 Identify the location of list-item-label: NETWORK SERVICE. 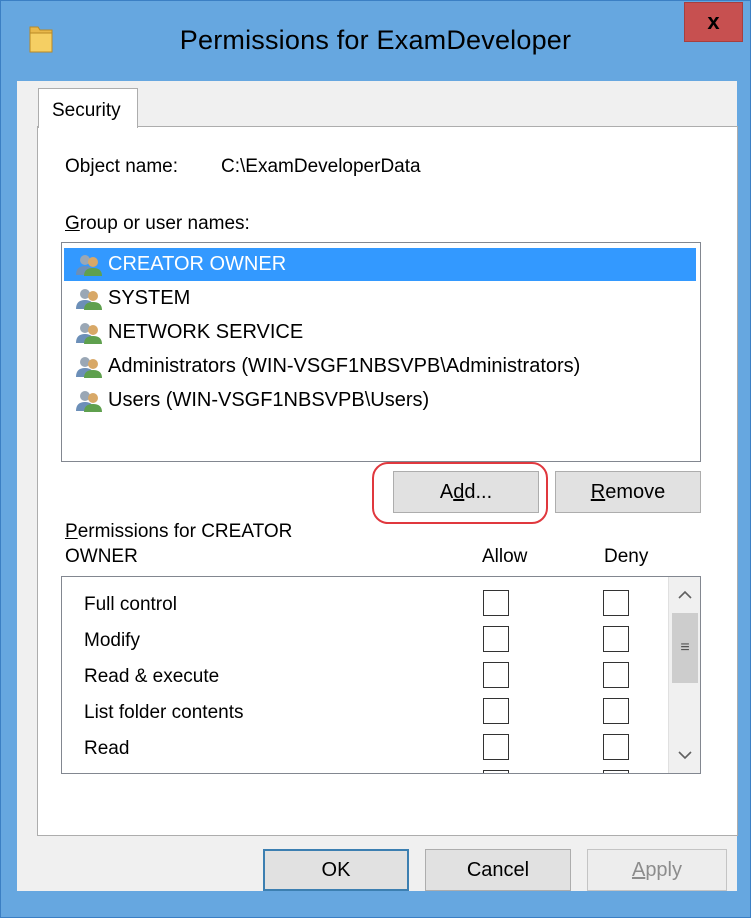
(206, 332).